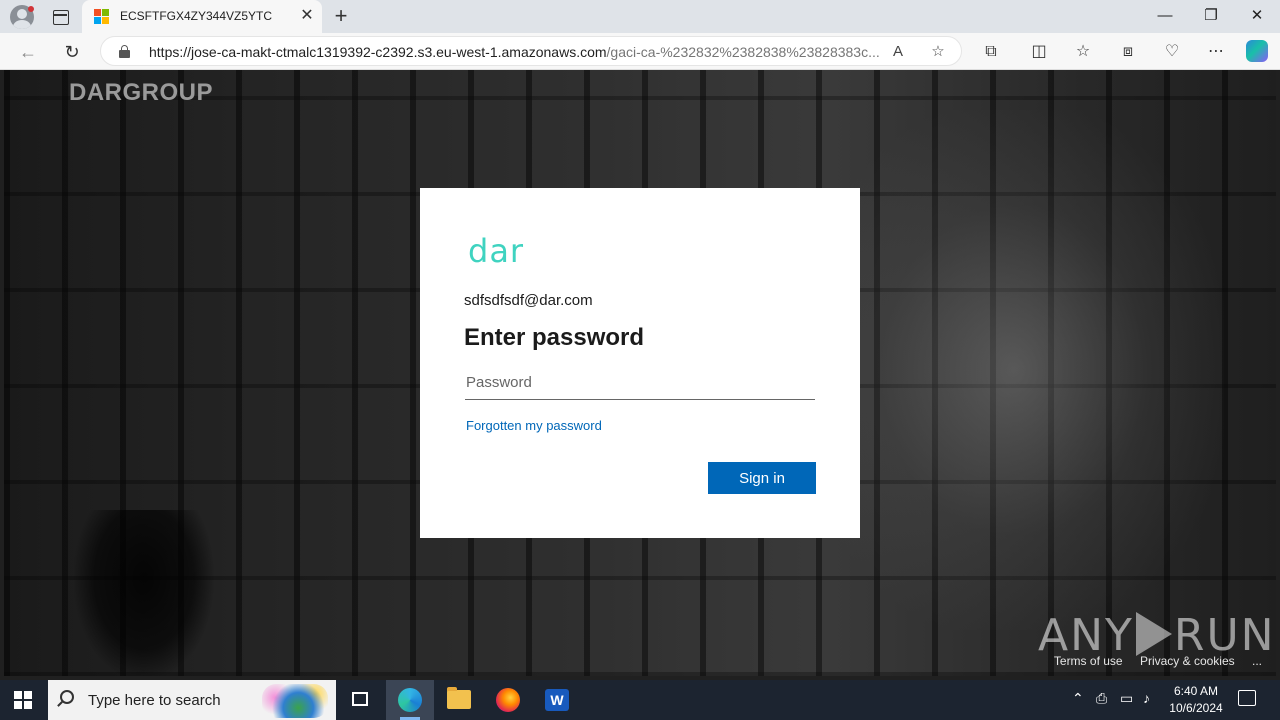 This screenshot has width=1280, height=720. I want to click on taskbar-clock: 6:40 AM 10/6/2024, so click(1196, 700).